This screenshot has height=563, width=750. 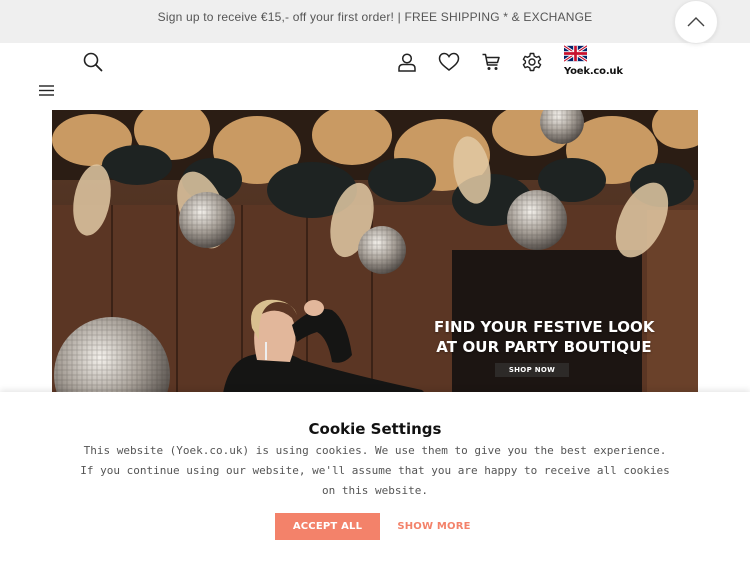 What do you see at coordinates (544, 327) in the screenshot?
I see `hero-headline-line1: FIND YOUR FESTIVE LOOK` at bounding box center [544, 327].